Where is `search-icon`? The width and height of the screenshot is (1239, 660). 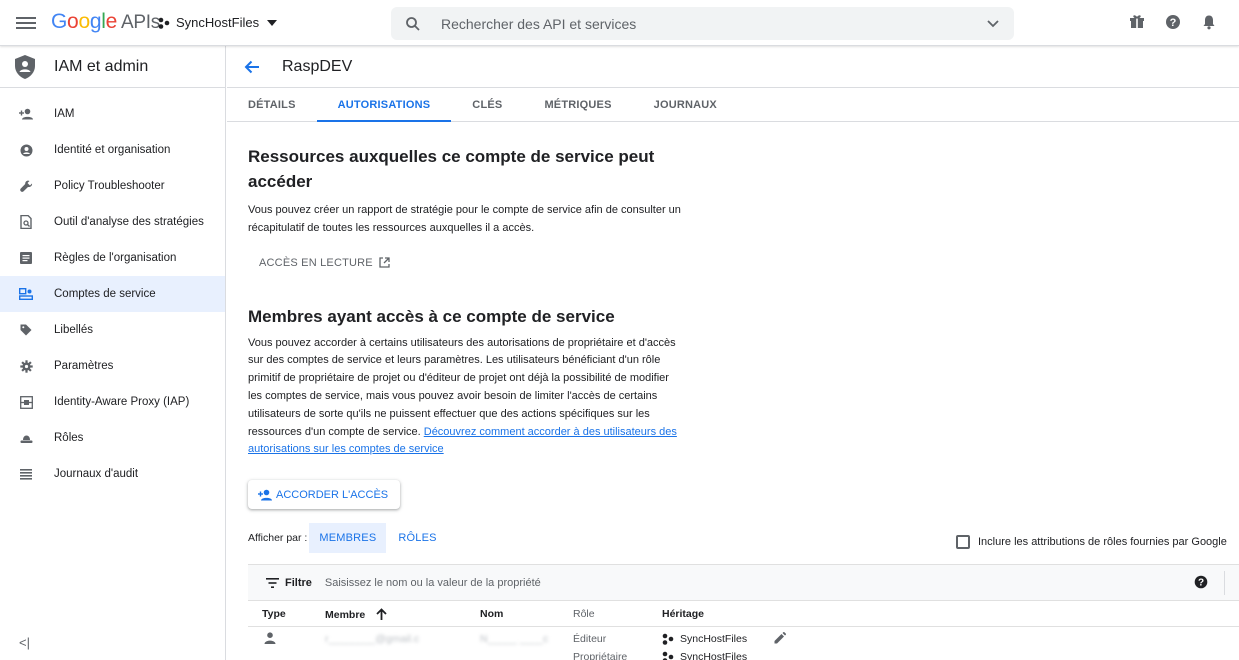 search-icon is located at coordinates (413, 23).